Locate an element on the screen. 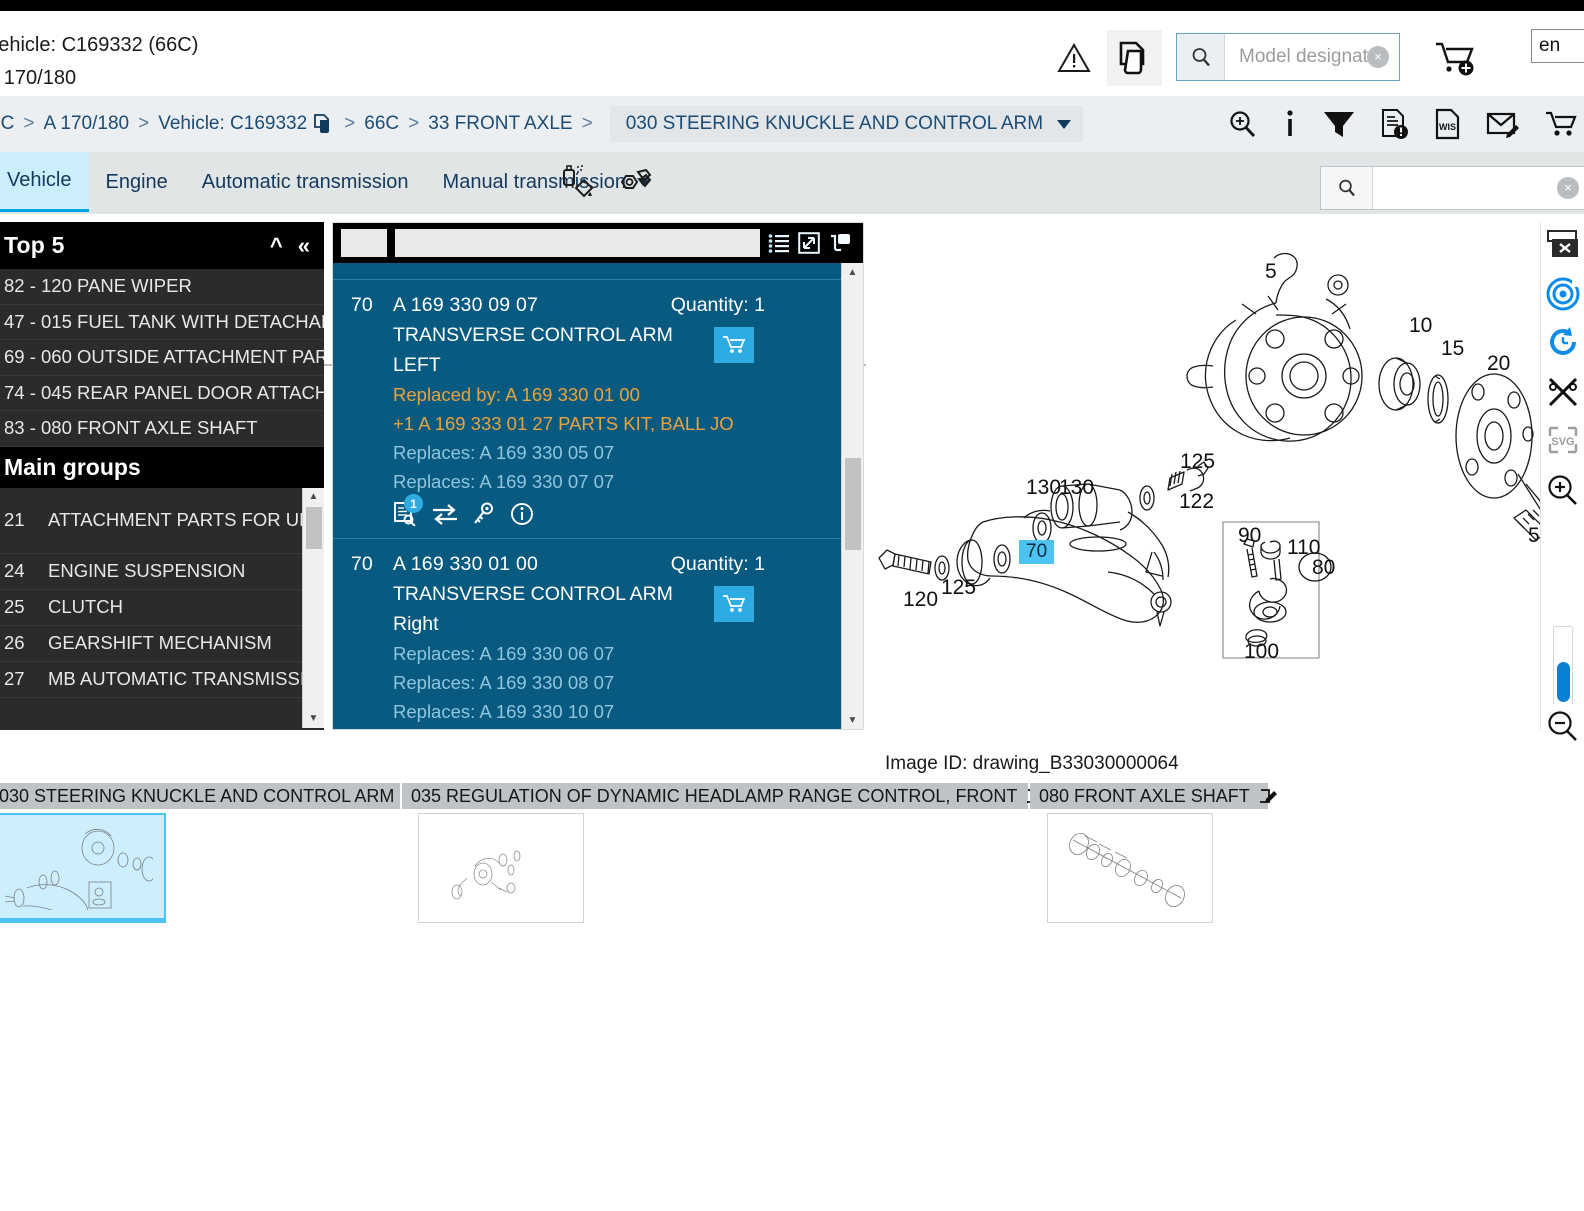 Image resolution: width=1584 pixels, height=1211 pixels. breadcrumb-item-front-axle: 33 FRONT AXLE is located at coordinates (500, 124).